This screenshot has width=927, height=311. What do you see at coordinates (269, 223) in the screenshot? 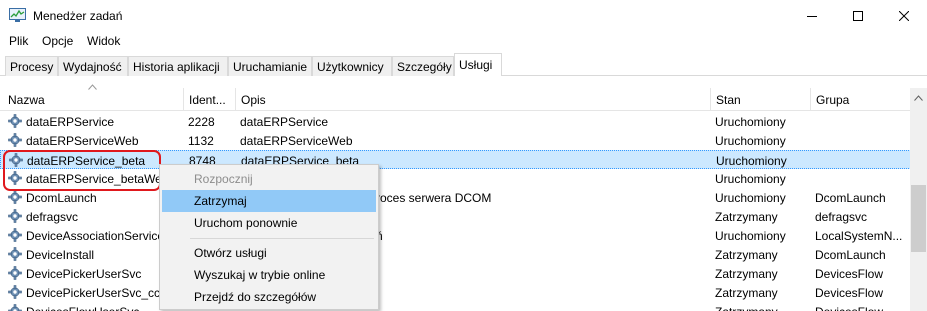
I see `menu-restart: Uruchom ponownie` at bounding box center [269, 223].